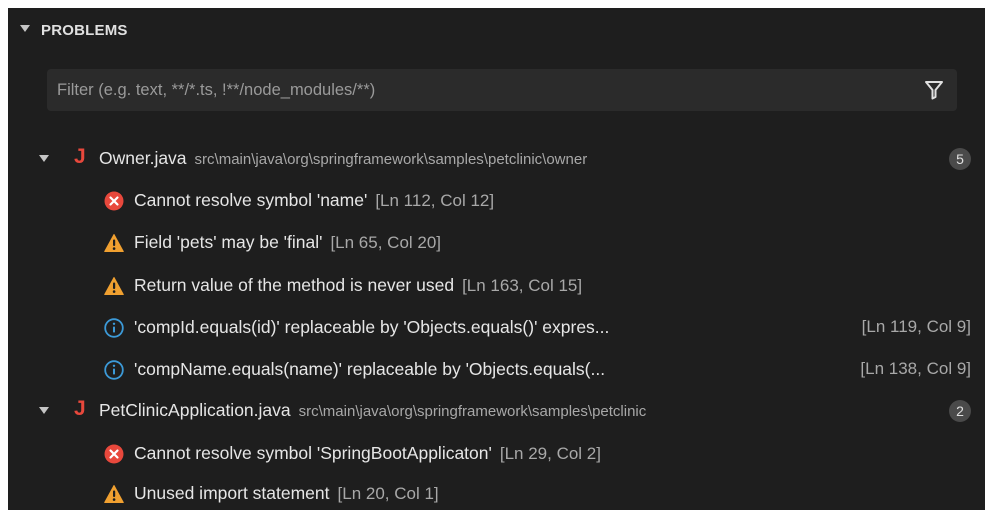  What do you see at coordinates (960, 159) in the screenshot?
I see `problem-count-badge: 5` at bounding box center [960, 159].